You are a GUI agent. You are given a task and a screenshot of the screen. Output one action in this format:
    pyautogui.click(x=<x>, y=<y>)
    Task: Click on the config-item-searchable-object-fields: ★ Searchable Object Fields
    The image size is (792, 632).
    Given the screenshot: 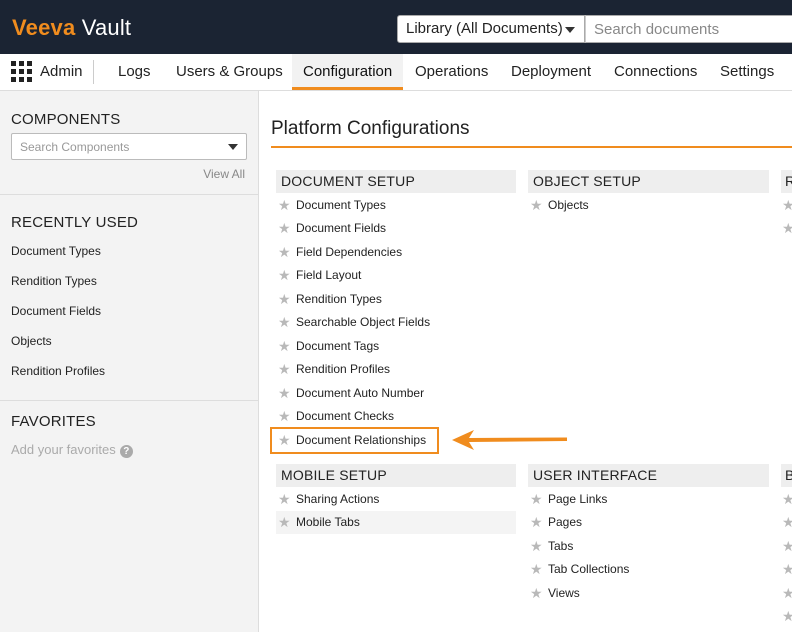 What is the action you would take?
    pyautogui.click(x=396, y=322)
    